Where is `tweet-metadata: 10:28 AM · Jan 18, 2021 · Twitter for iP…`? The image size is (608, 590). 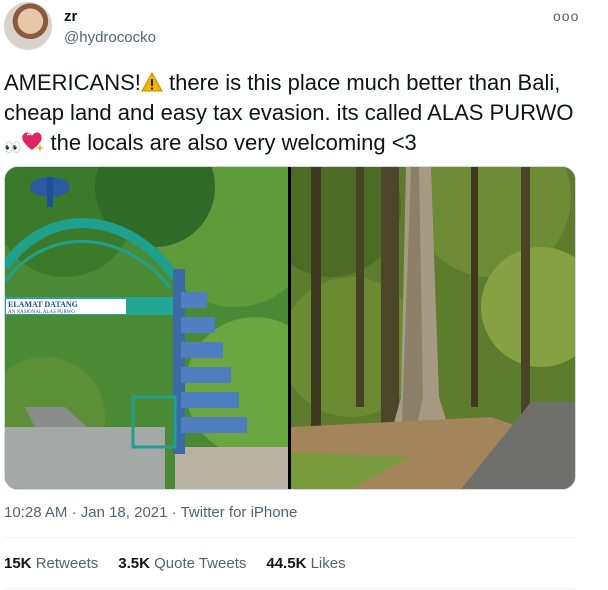
tweet-metadata: 10:28 AM · Jan 18, 2021 · Twitter for iP… is located at coordinates (150, 512).